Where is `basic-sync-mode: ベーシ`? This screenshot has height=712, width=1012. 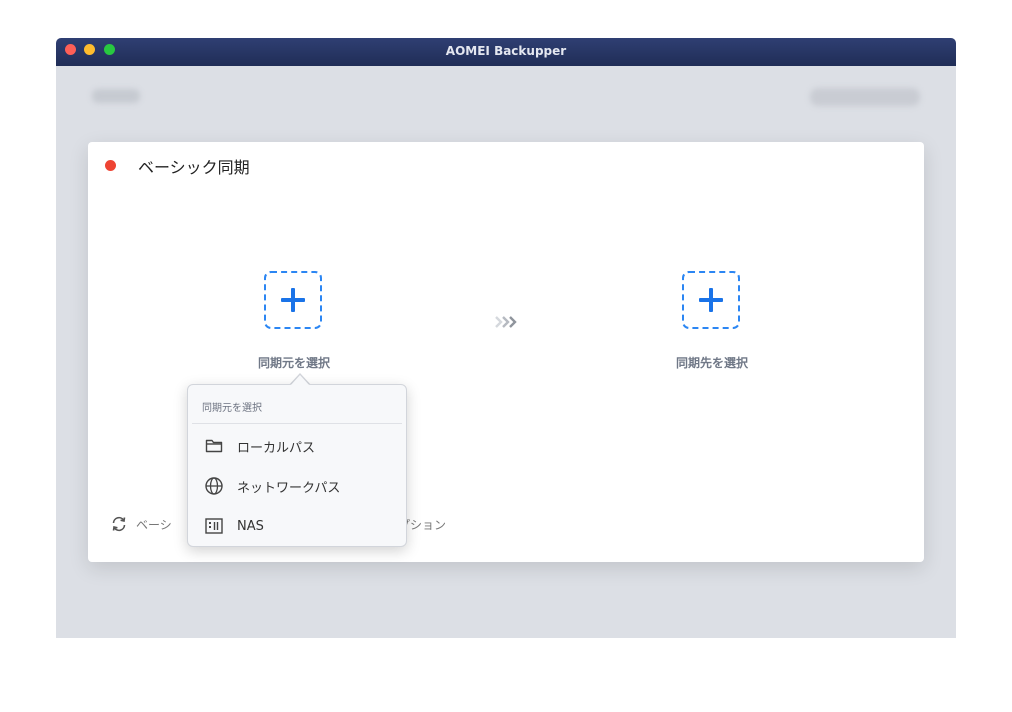
basic-sync-mode: ベーシ is located at coordinates (141, 524).